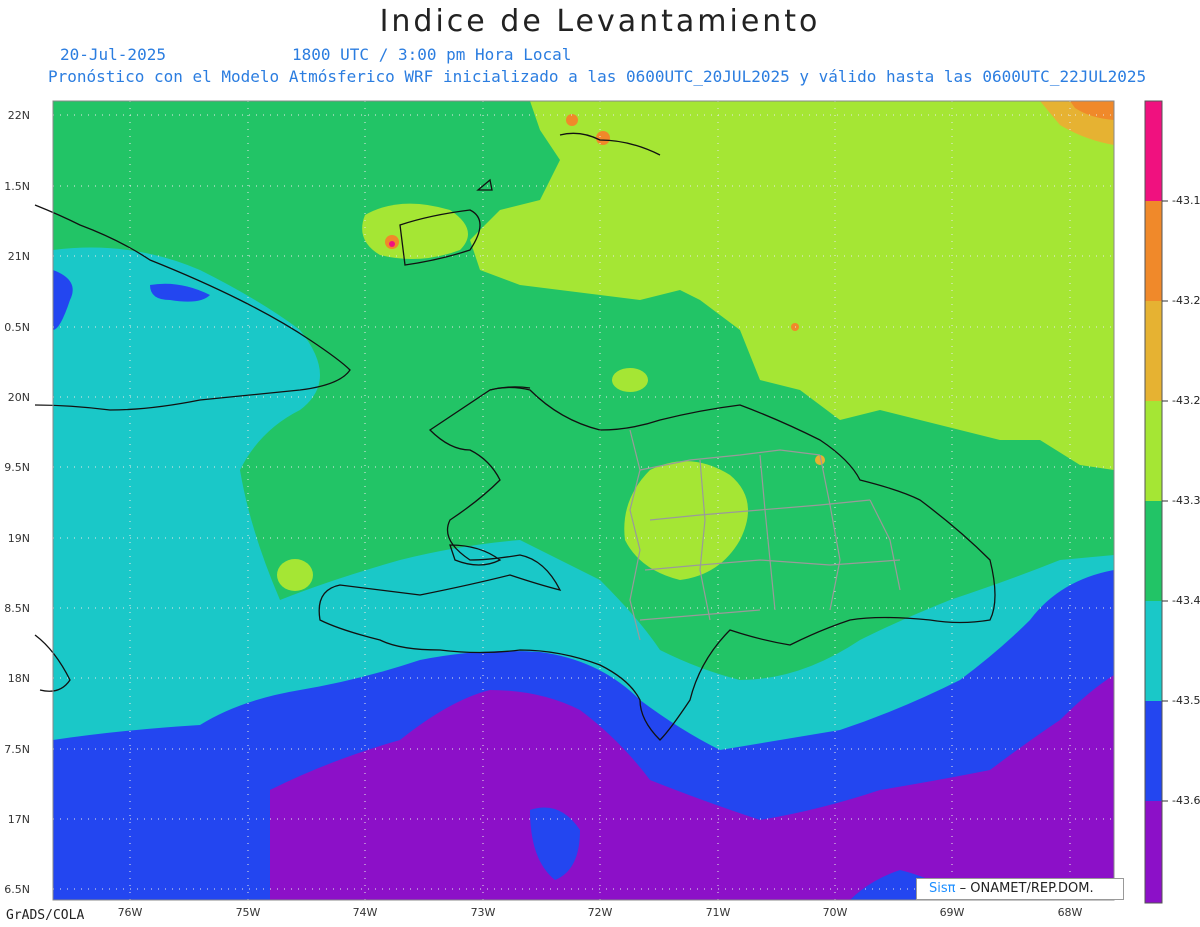 The image size is (1200, 927). What do you see at coordinates (1186, 600) in the screenshot?
I see `colorbar-label: -43.4` at bounding box center [1186, 600].